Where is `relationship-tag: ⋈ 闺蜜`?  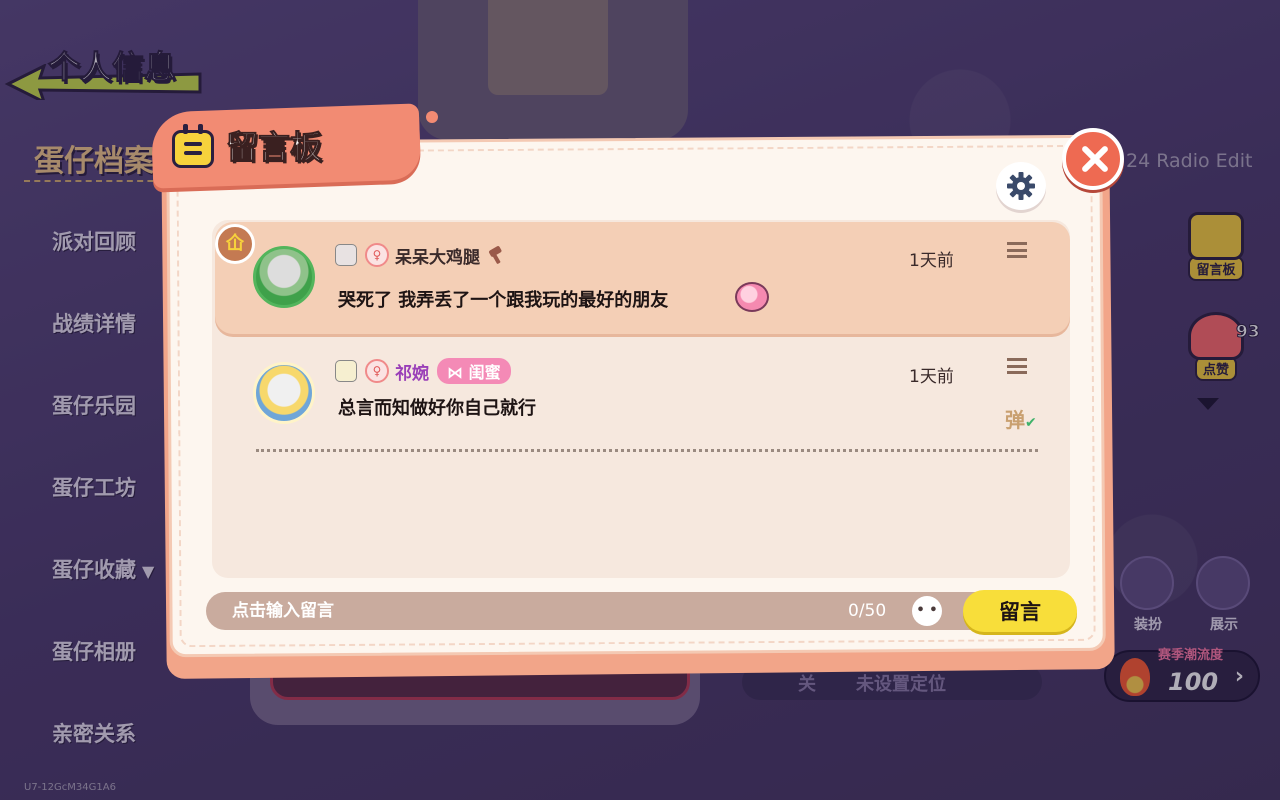
relationship-tag: ⋈ 闺蜜 is located at coordinates (474, 371).